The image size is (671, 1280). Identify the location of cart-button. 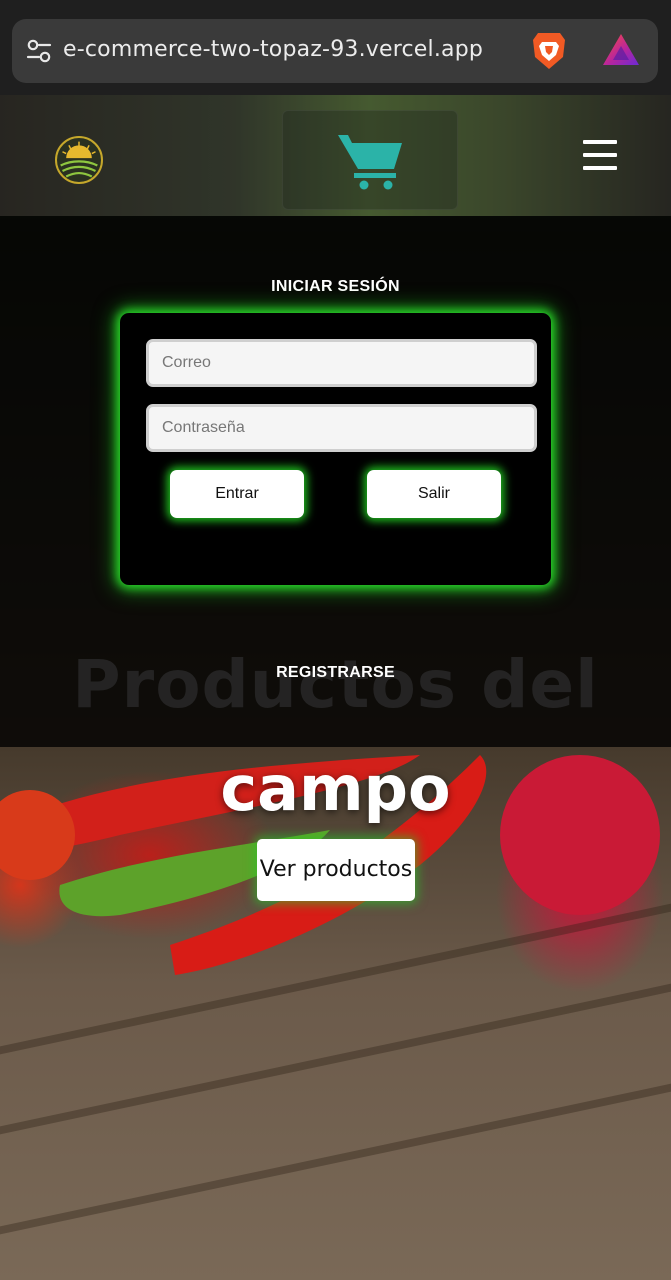
(370, 160).